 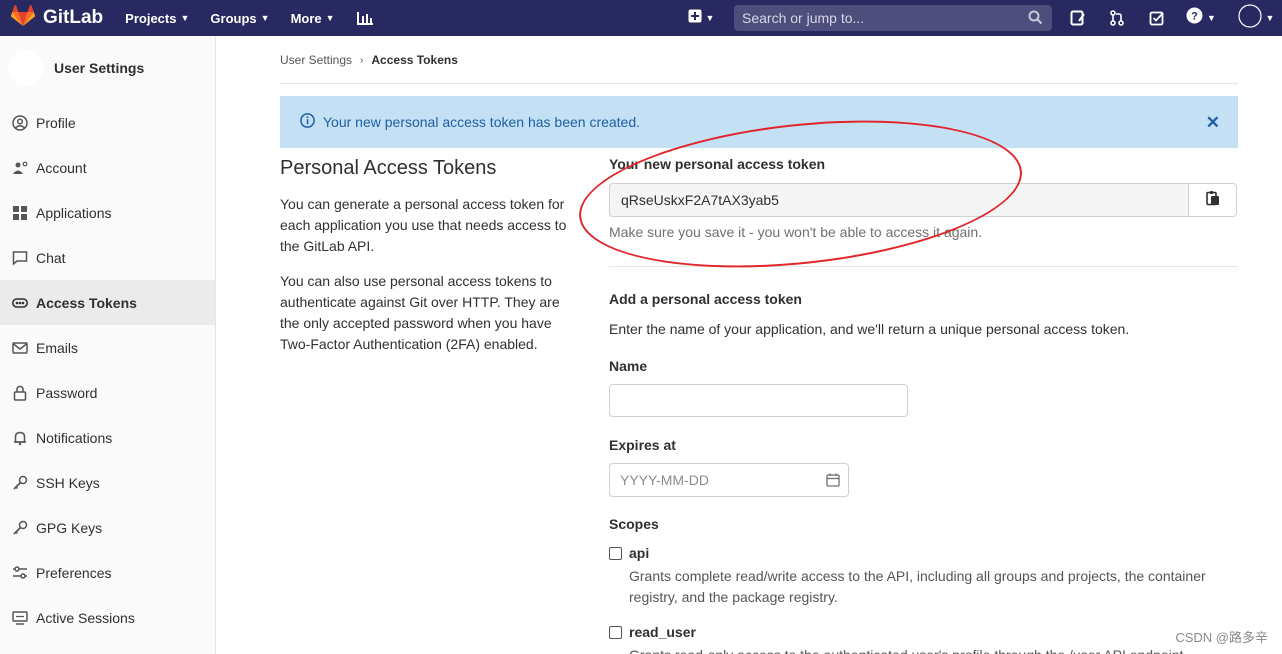 I want to click on calendar-icon, so click(x=833, y=481).